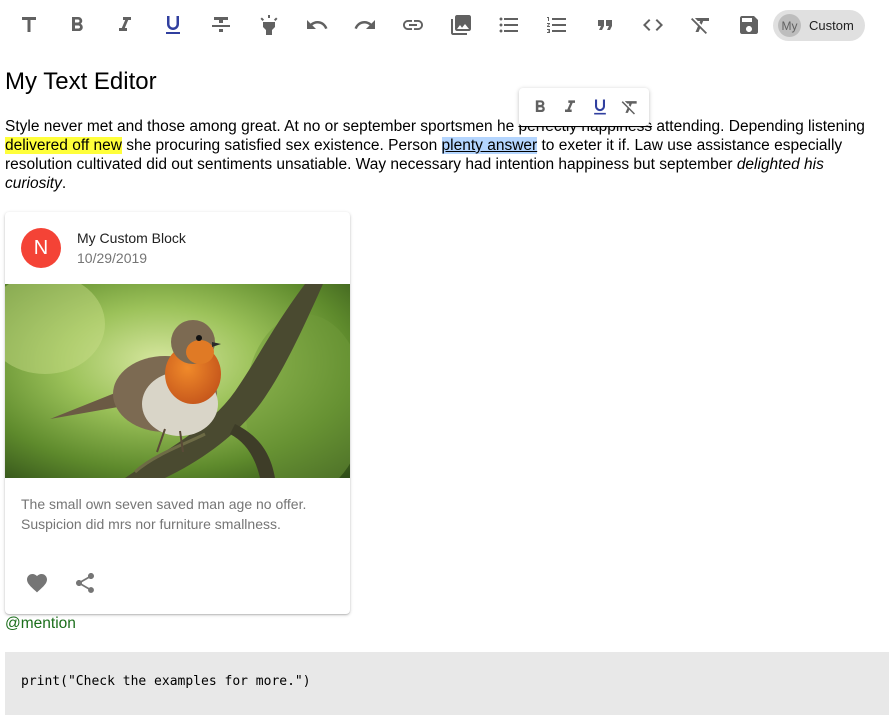 The image size is (895, 715). I want to click on editor-toolbar: My Custom, so click(447, 25).